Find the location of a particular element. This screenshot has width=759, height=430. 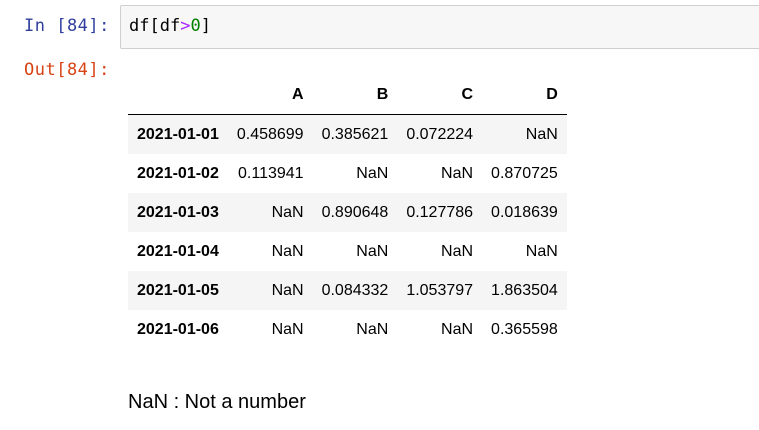

row-index: 2021-01-03 is located at coordinates (178, 212).